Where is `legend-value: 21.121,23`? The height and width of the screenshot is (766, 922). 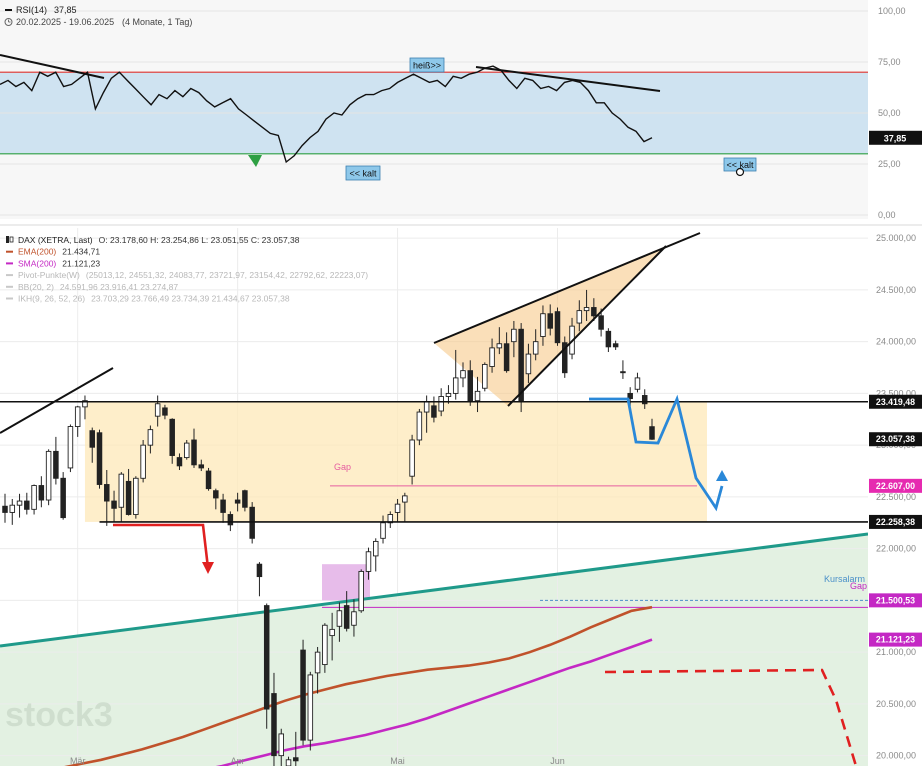
legend-value: 21.121,23 is located at coordinates (81, 263).